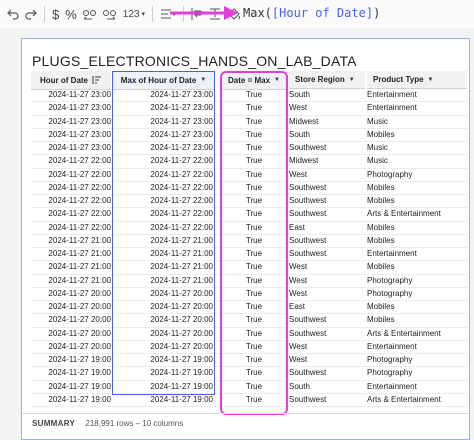 This screenshot has width=474, height=440. What do you see at coordinates (398, 79) in the screenshot?
I see `column-header-label: Product Type` at bounding box center [398, 79].